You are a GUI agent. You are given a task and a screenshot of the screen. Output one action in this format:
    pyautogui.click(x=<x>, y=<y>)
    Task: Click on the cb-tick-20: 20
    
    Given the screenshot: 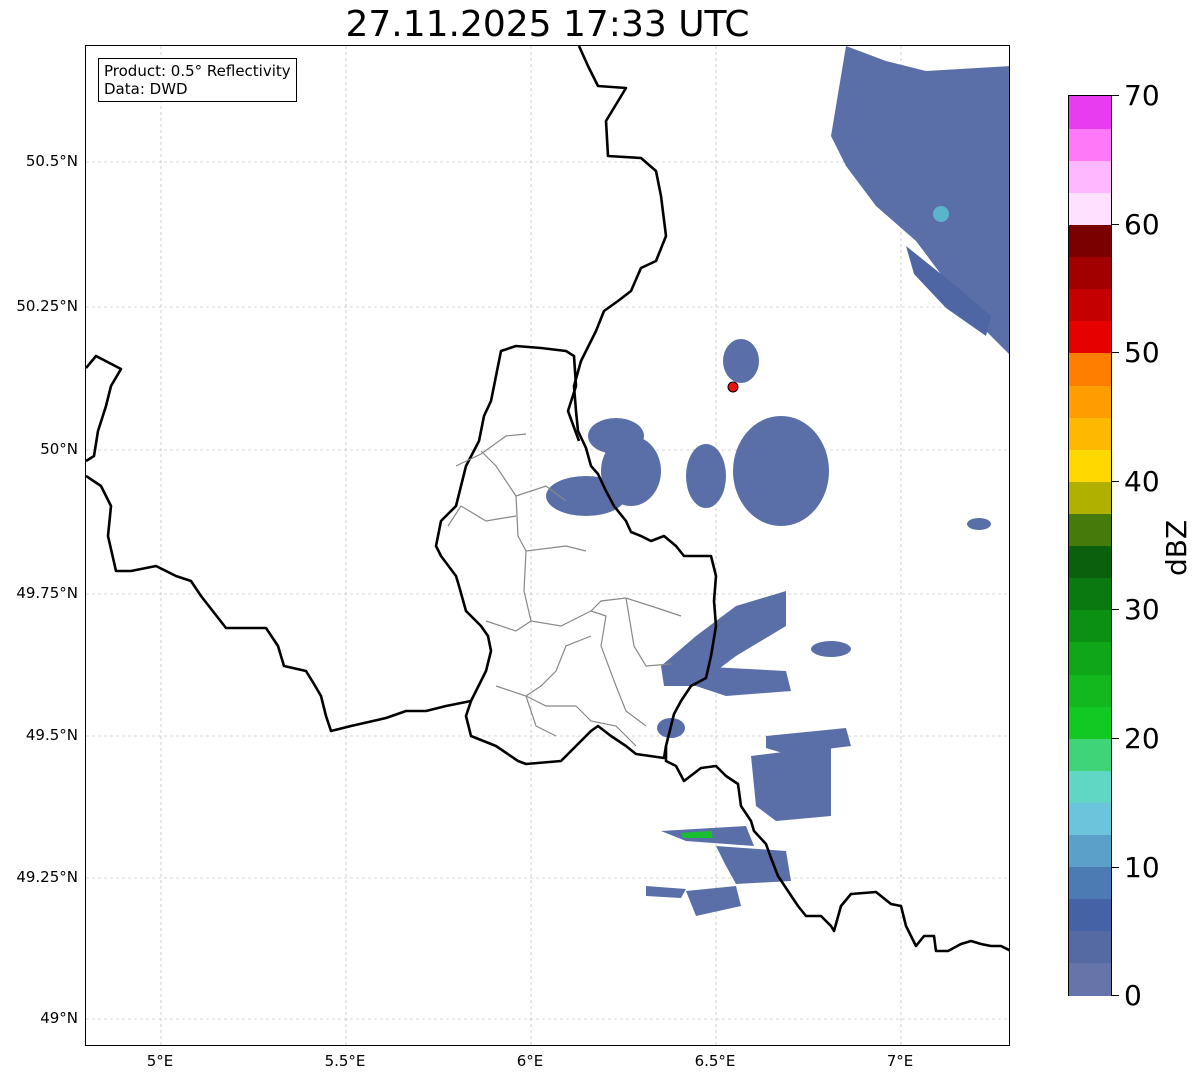 What is the action you would take?
    pyautogui.click(x=1142, y=738)
    